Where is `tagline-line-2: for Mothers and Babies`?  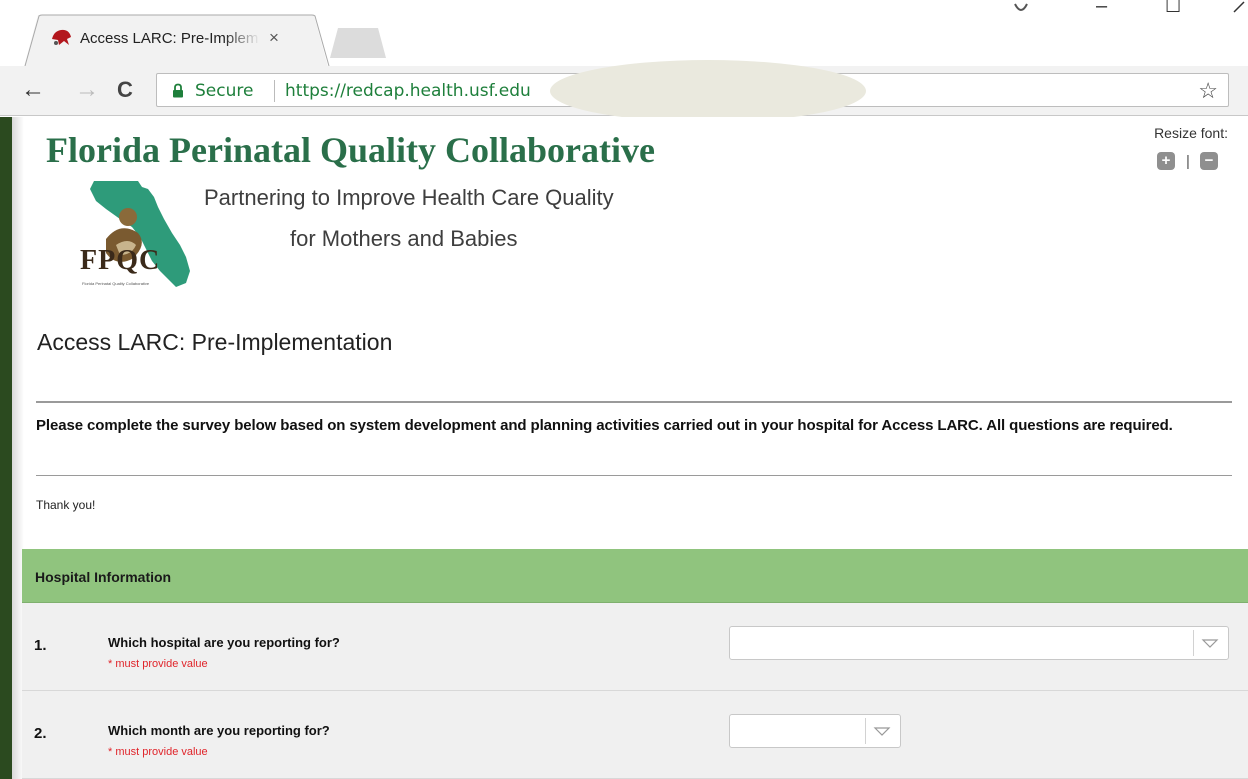
tagline-line-2: for Mothers and Babies is located at coordinates (404, 238).